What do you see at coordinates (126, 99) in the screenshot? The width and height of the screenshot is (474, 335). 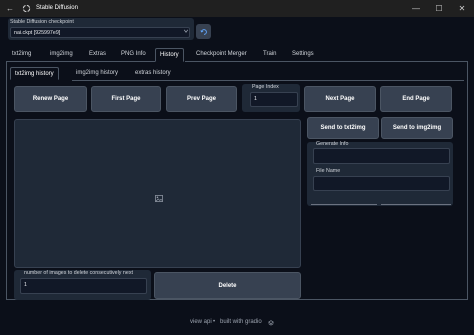 I see `first-page-button: First Page` at bounding box center [126, 99].